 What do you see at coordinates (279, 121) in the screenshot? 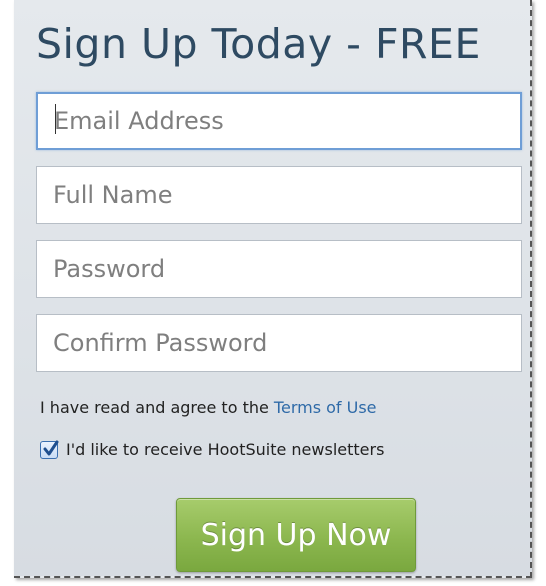
I see `email-field` at bounding box center [279, 121].